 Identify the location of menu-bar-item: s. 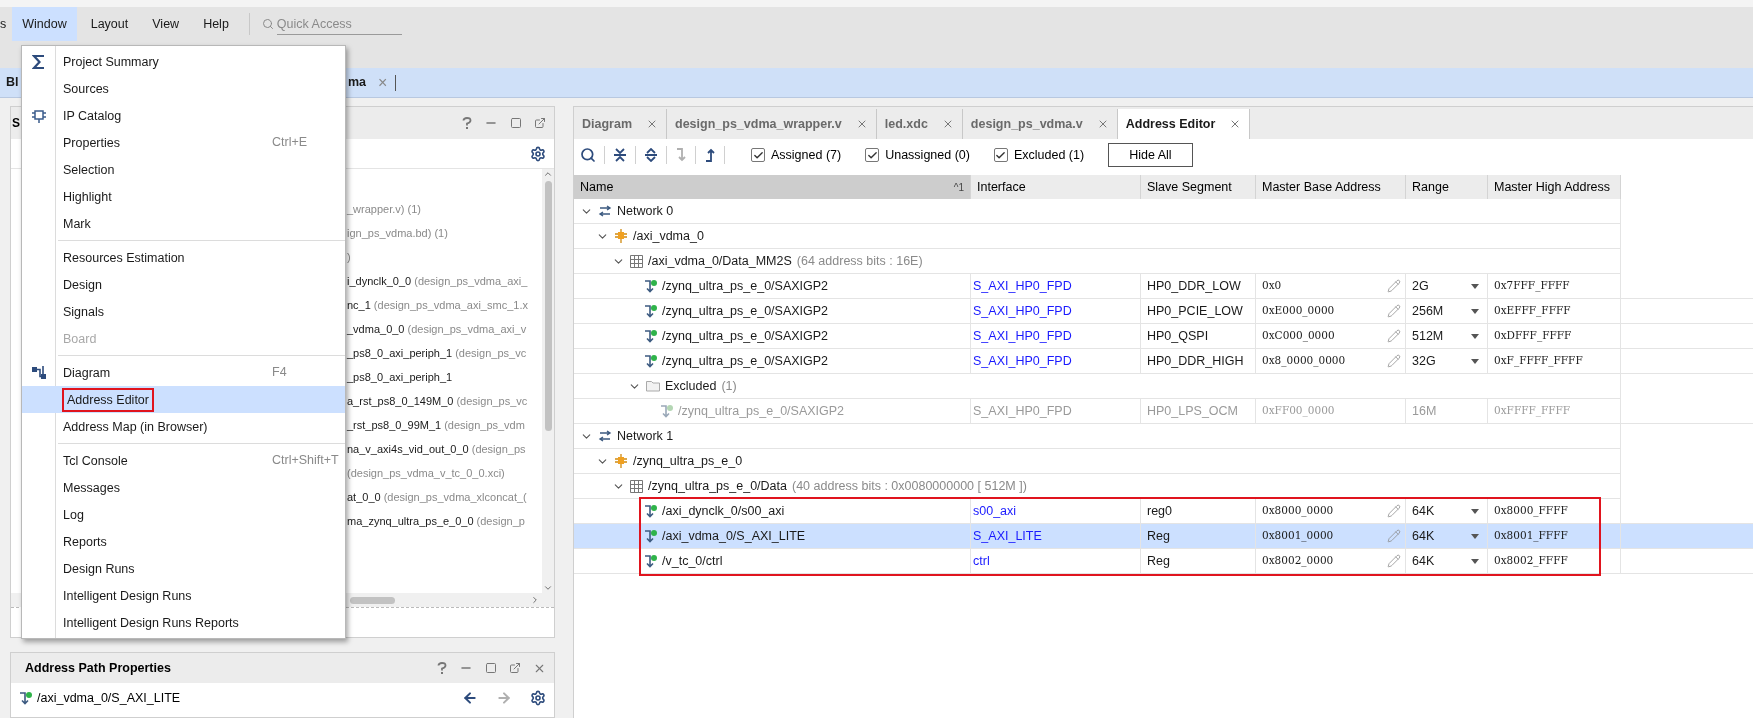
(6, 24).